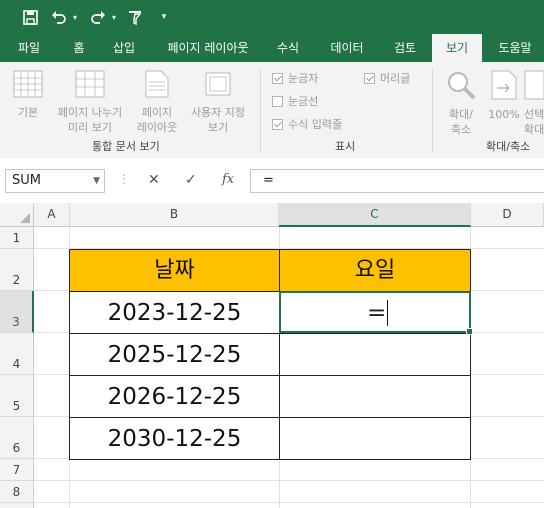 Image resolution: width=544 pixels, height=508 pixels. Describe the element at coordinates (28, 112) in the screenshot. I see `normal-view-label: 기본` at that location.